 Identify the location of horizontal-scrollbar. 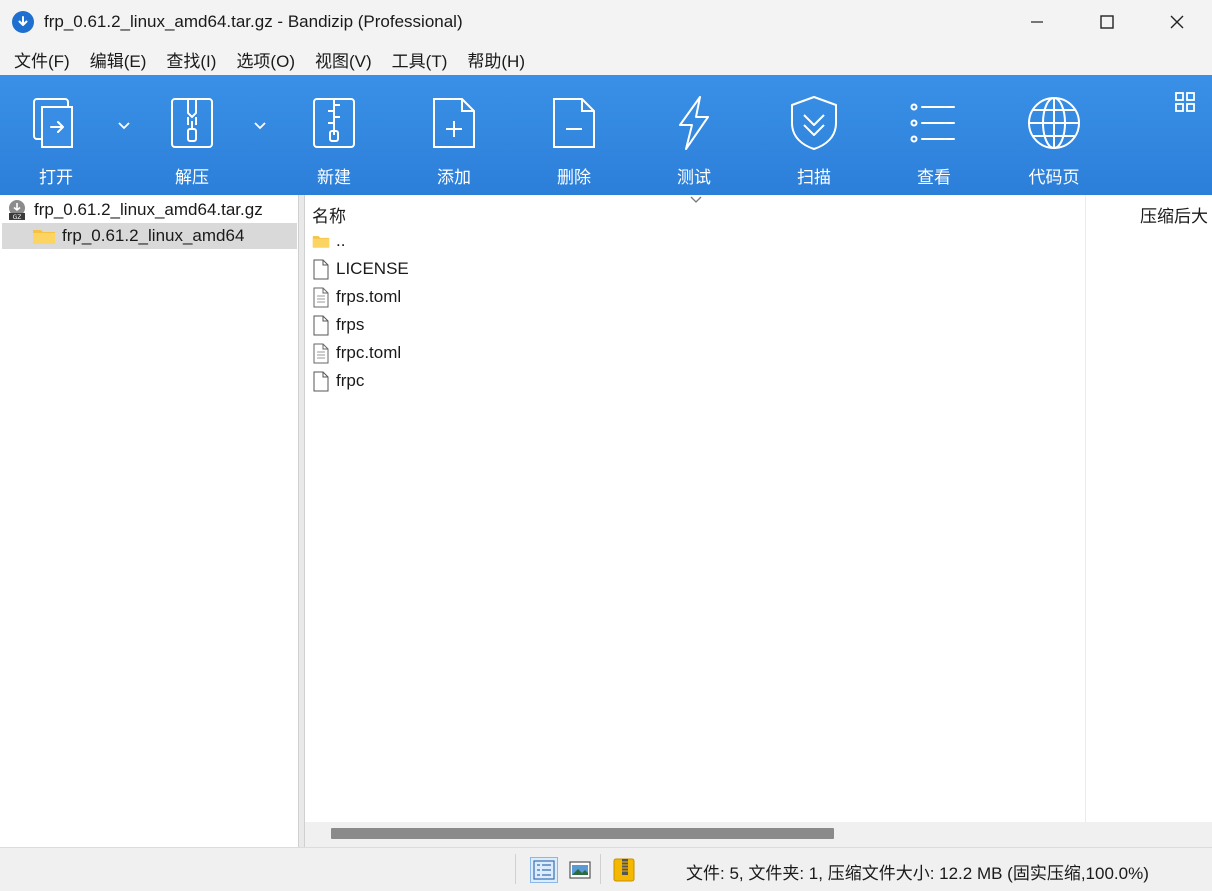
(758, 834).